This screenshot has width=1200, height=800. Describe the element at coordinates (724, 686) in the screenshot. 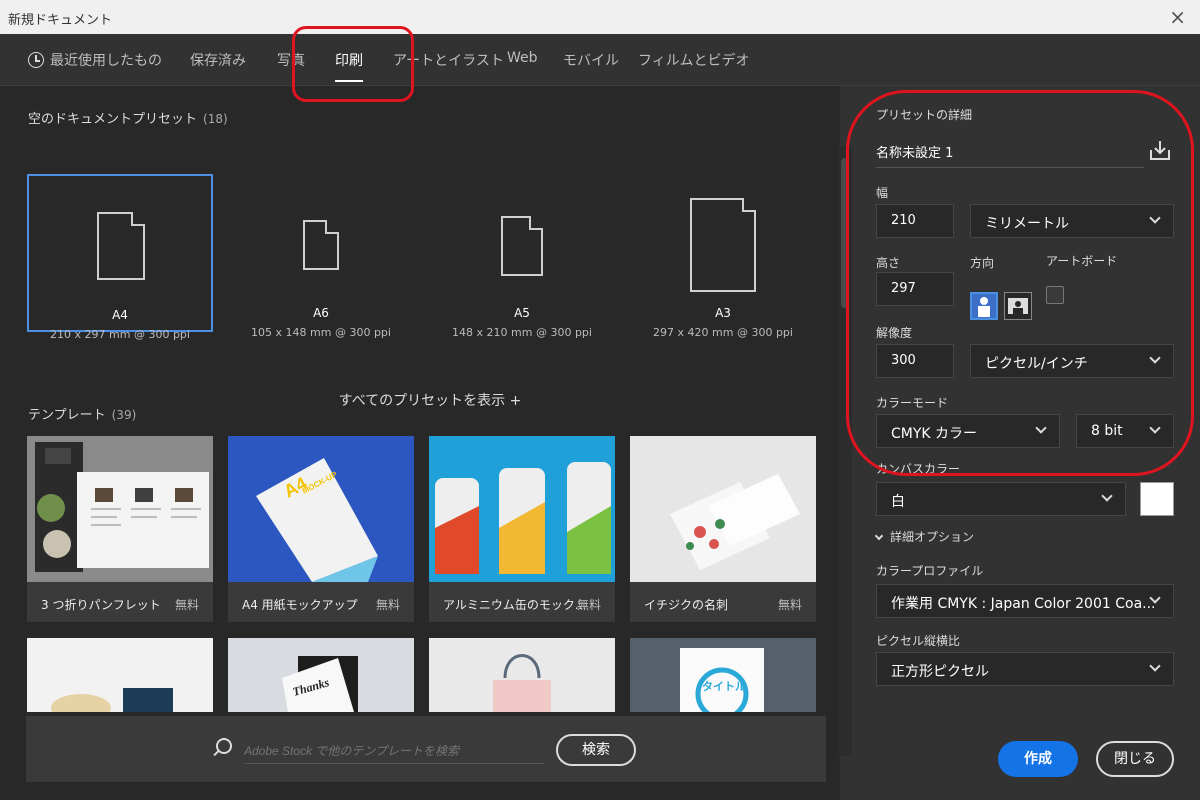

I see `svg-text: タイトル` at that location.